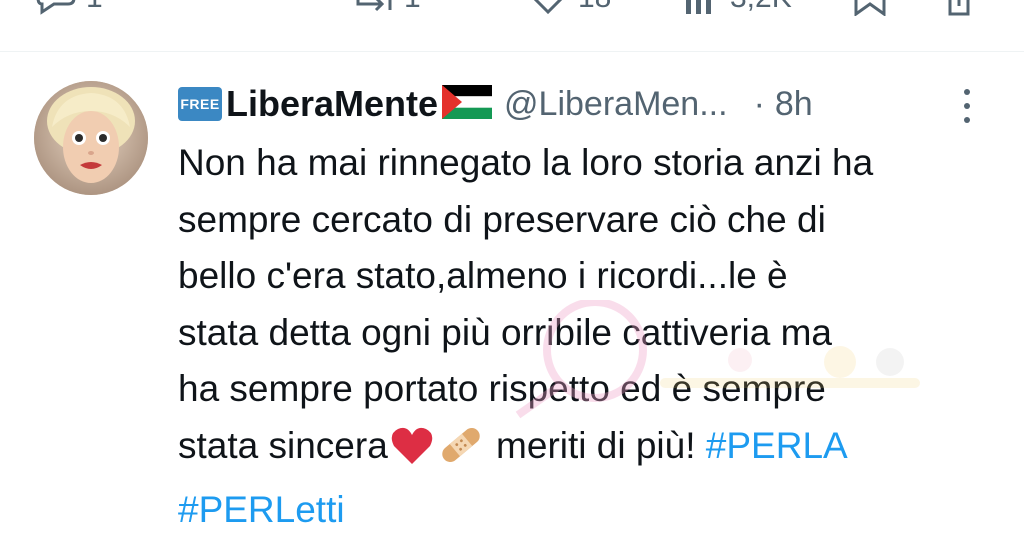  I want to click on tweet-line: #PERLetti, so click(578, 510).